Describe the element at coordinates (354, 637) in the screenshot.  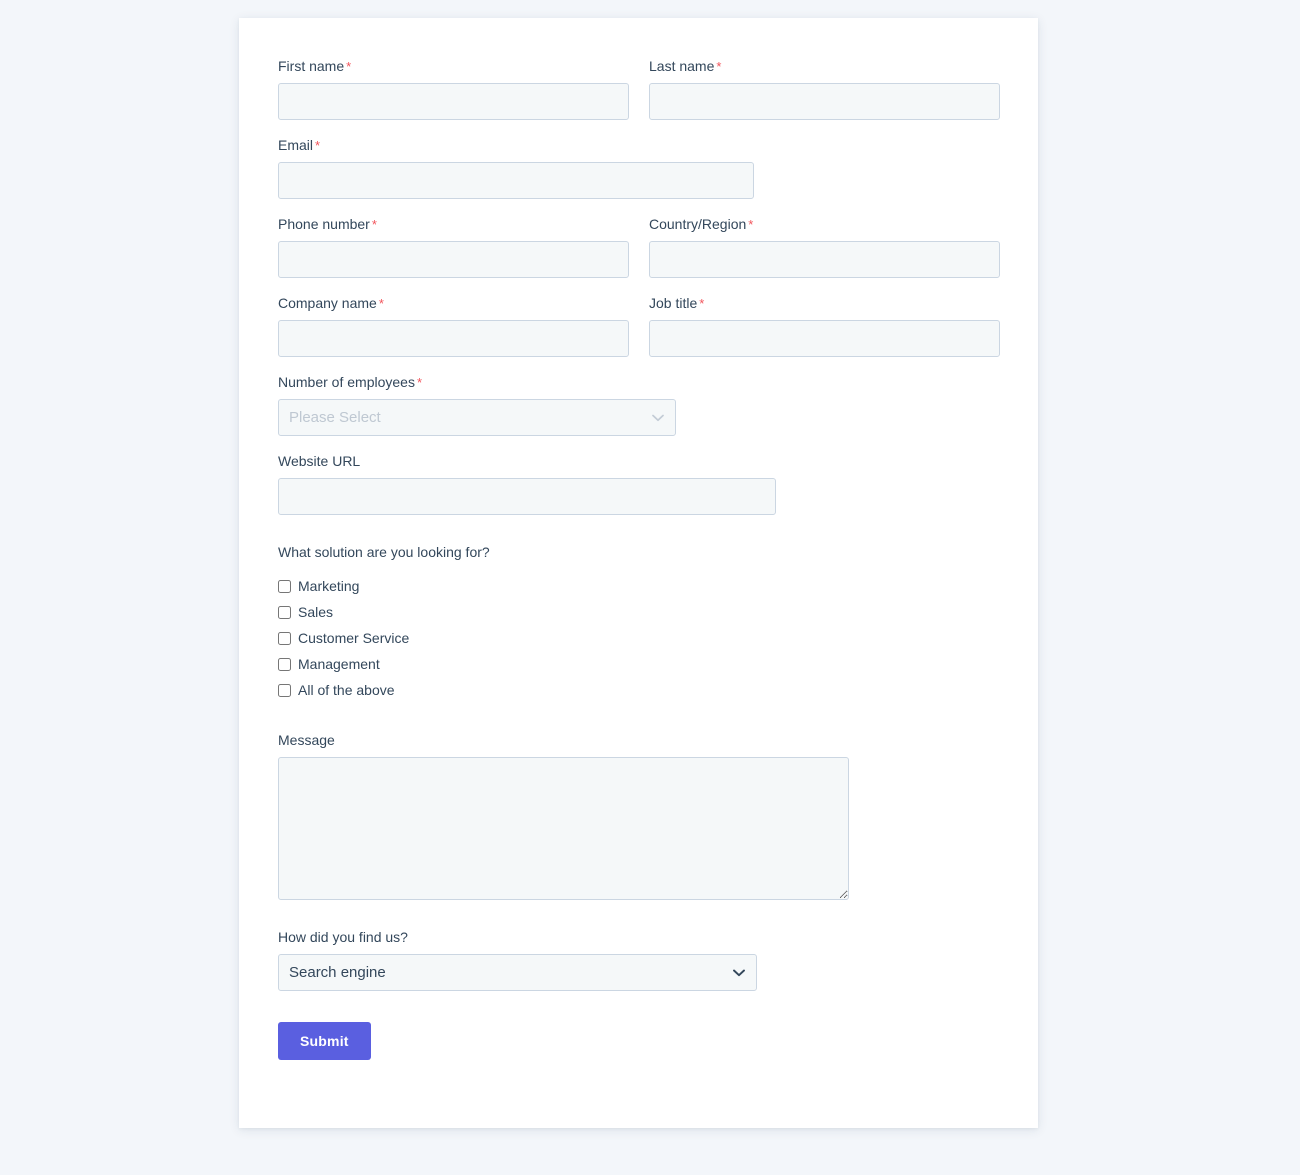
I see `solution-option-label: Customer Service` at that location.